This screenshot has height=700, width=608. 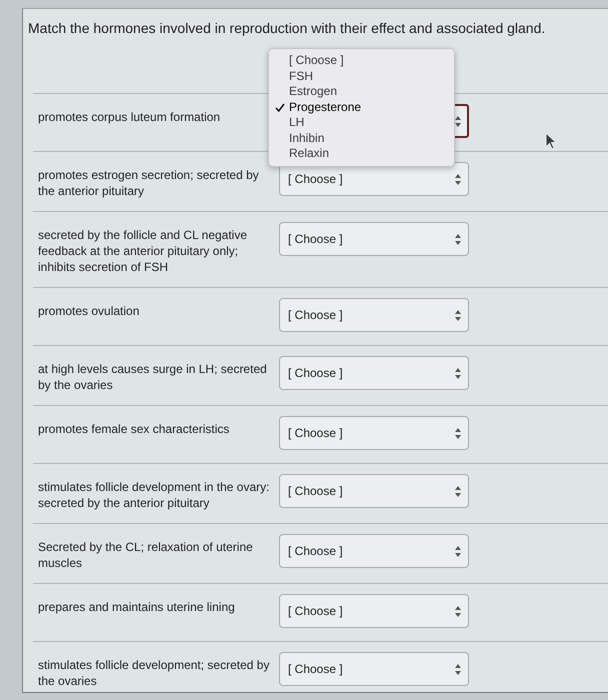 I want to click on menu-option: Inhibin, so click(x=361, y=138).